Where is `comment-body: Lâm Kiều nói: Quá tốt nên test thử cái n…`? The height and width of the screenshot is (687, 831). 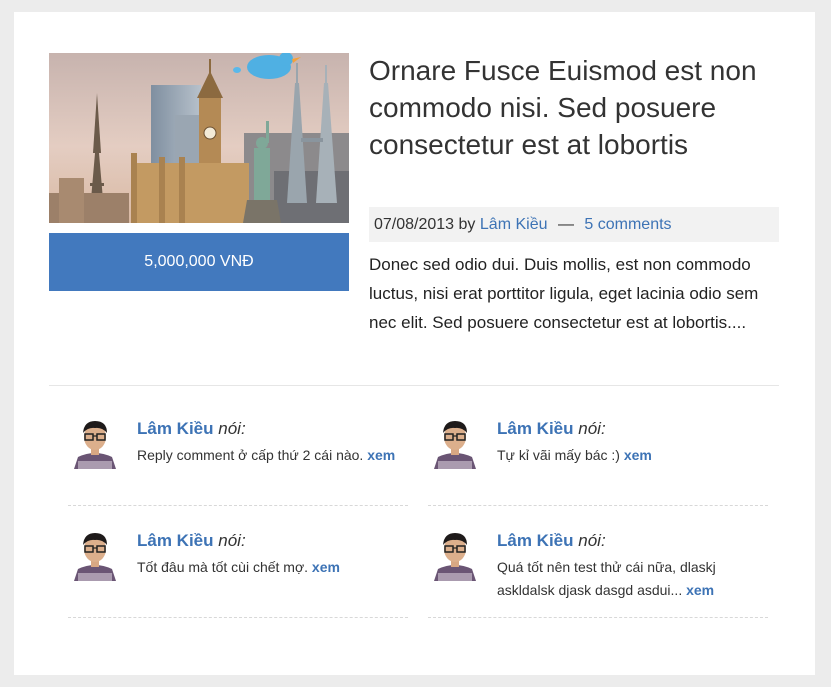
comment-body: Lâm Kiều nói: Quá tốt nên test thử cái n… is located at coordinates (629, 565).